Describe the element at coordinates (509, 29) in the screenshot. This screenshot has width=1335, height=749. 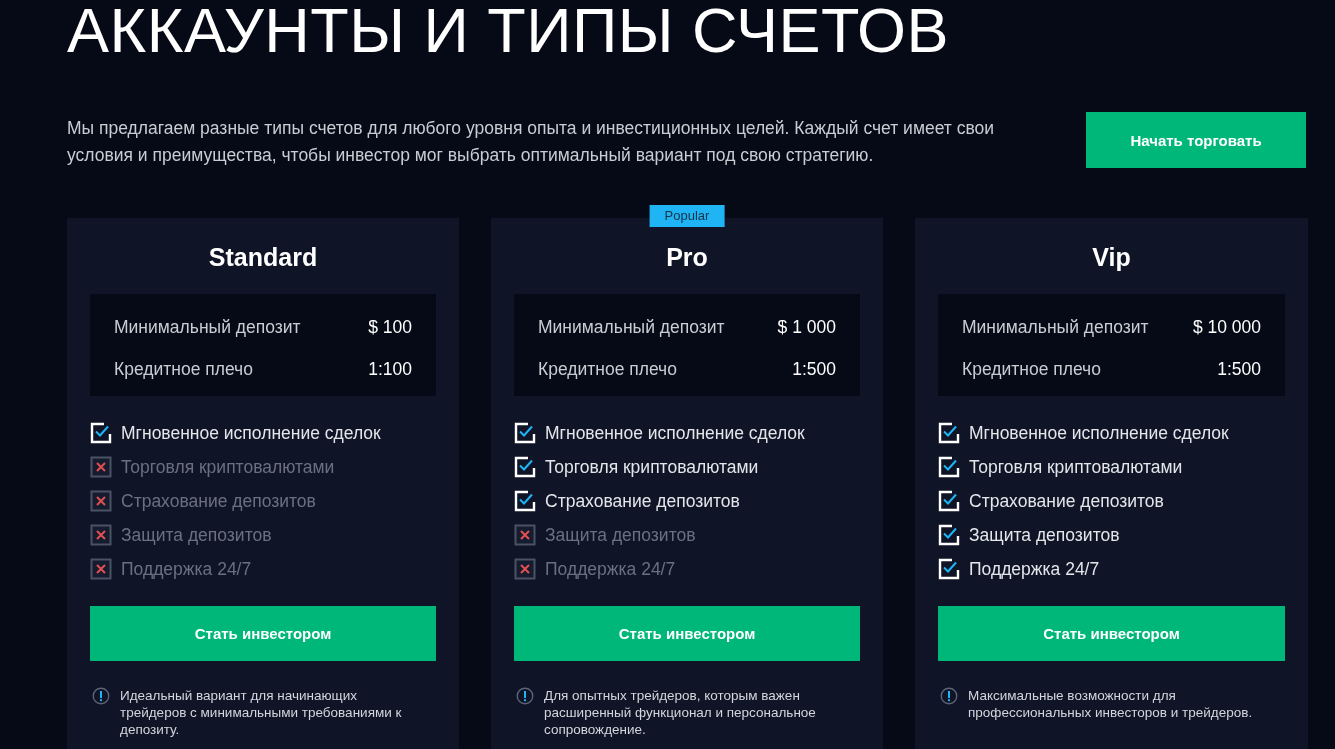
I see `page-heading: АККАУНТЫ И ТИПЫ СЧЕТОВ` at that location.